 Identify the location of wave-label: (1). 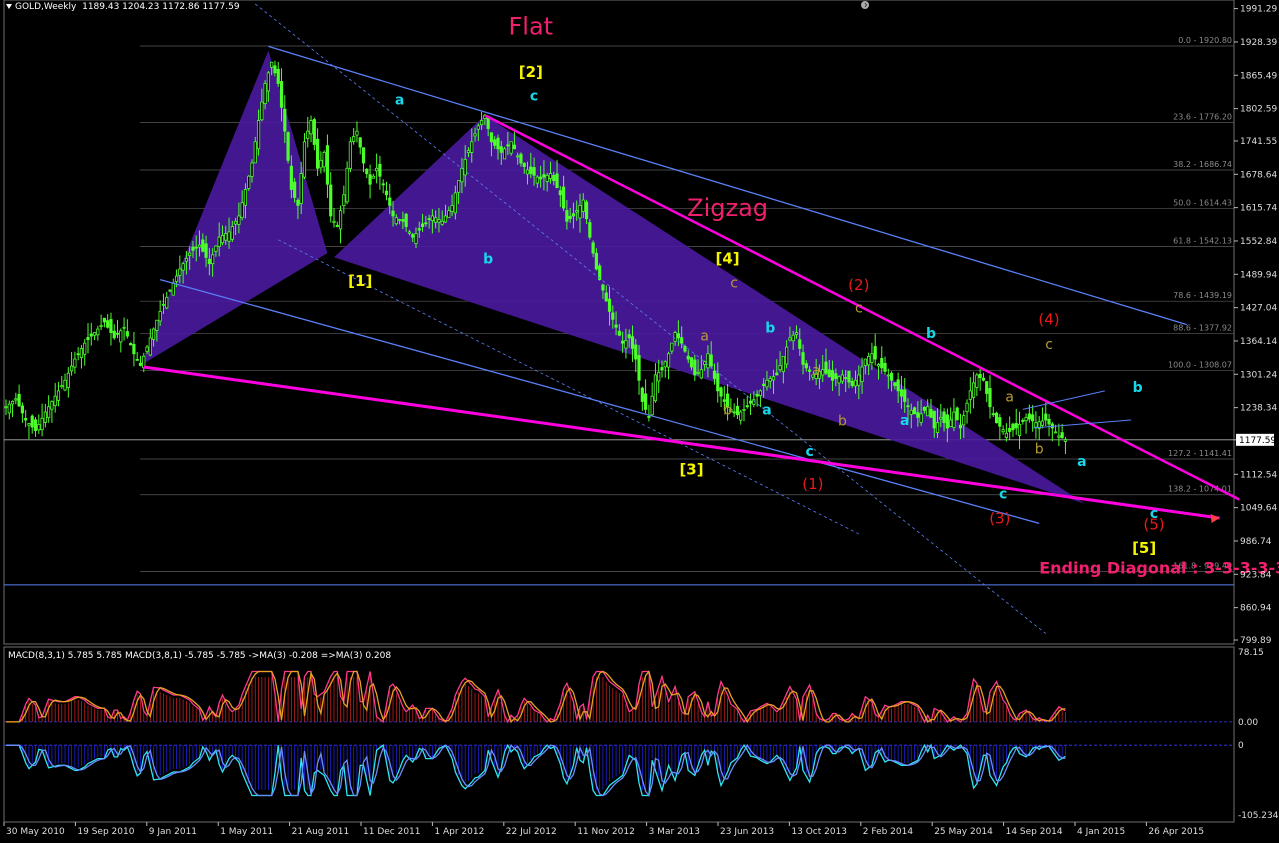
(812, 484).